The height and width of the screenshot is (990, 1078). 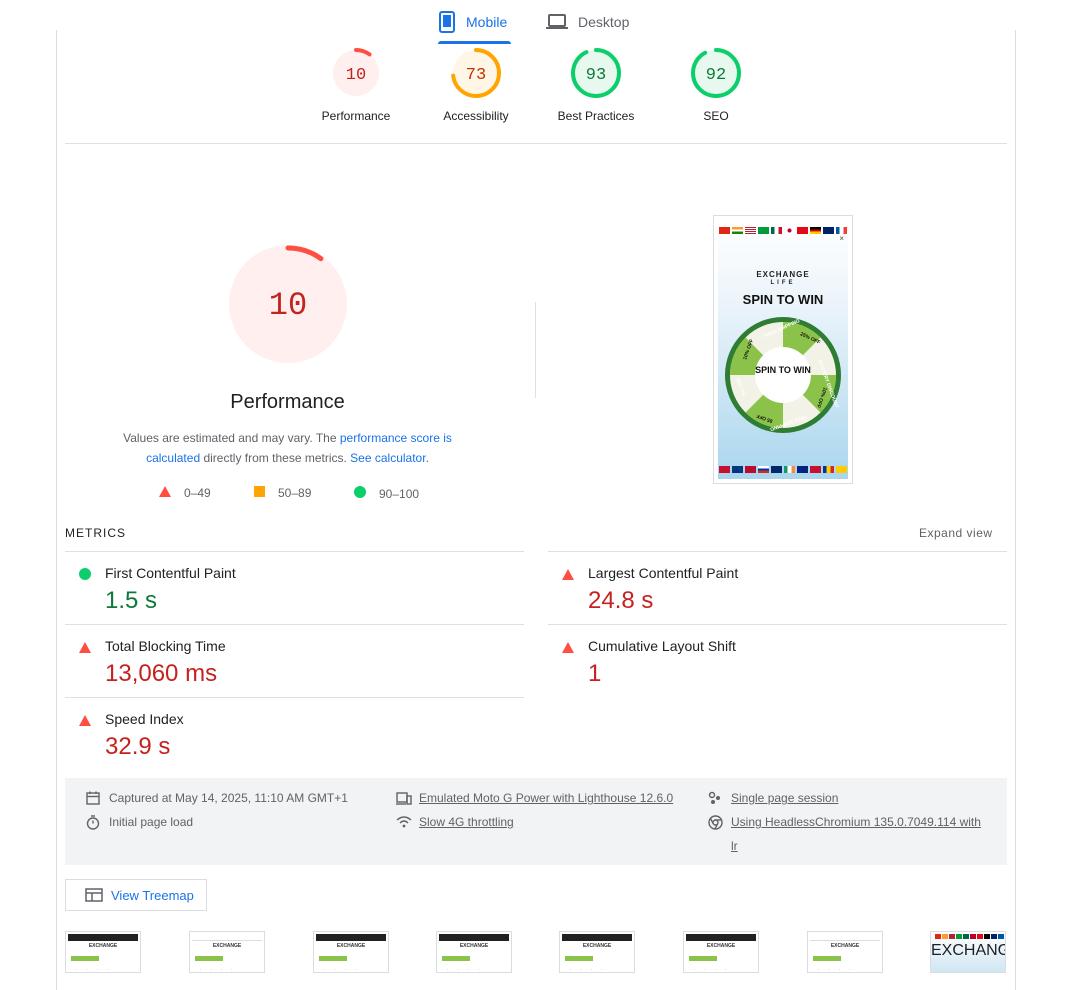 I want to click on gauge-score: 93, so click(x=596, y=75).